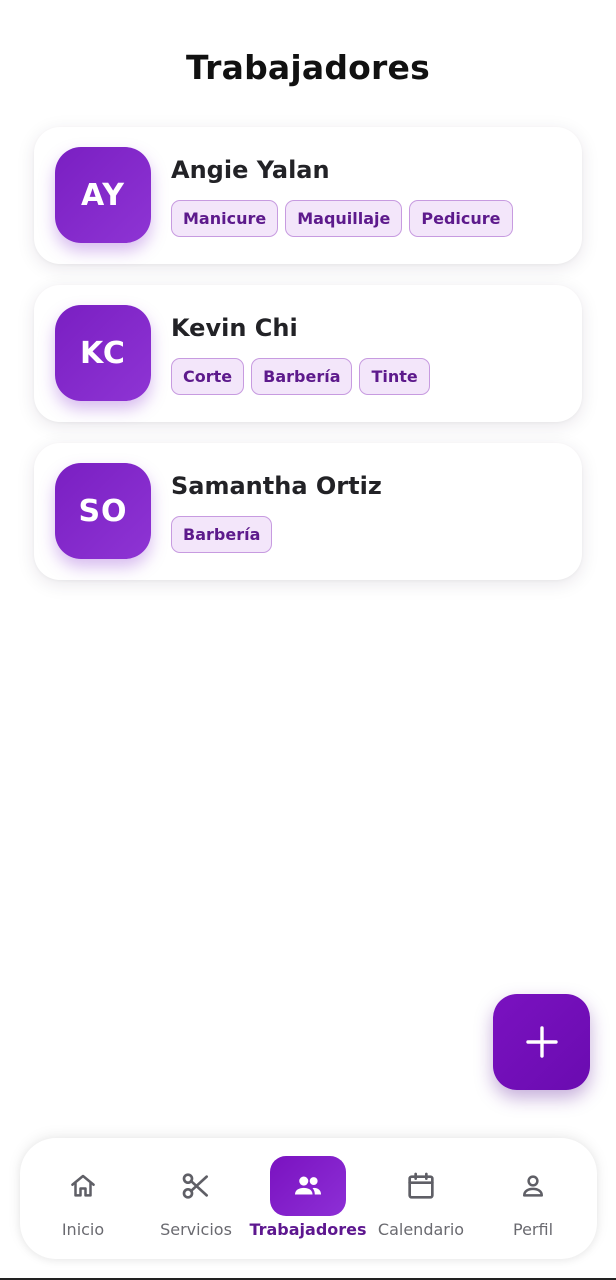 This screenshot has height=1280, width=616. Describe the element at coordinates (83, 1229) in the screenshot. I see `nav-label: Inicio` at that location.